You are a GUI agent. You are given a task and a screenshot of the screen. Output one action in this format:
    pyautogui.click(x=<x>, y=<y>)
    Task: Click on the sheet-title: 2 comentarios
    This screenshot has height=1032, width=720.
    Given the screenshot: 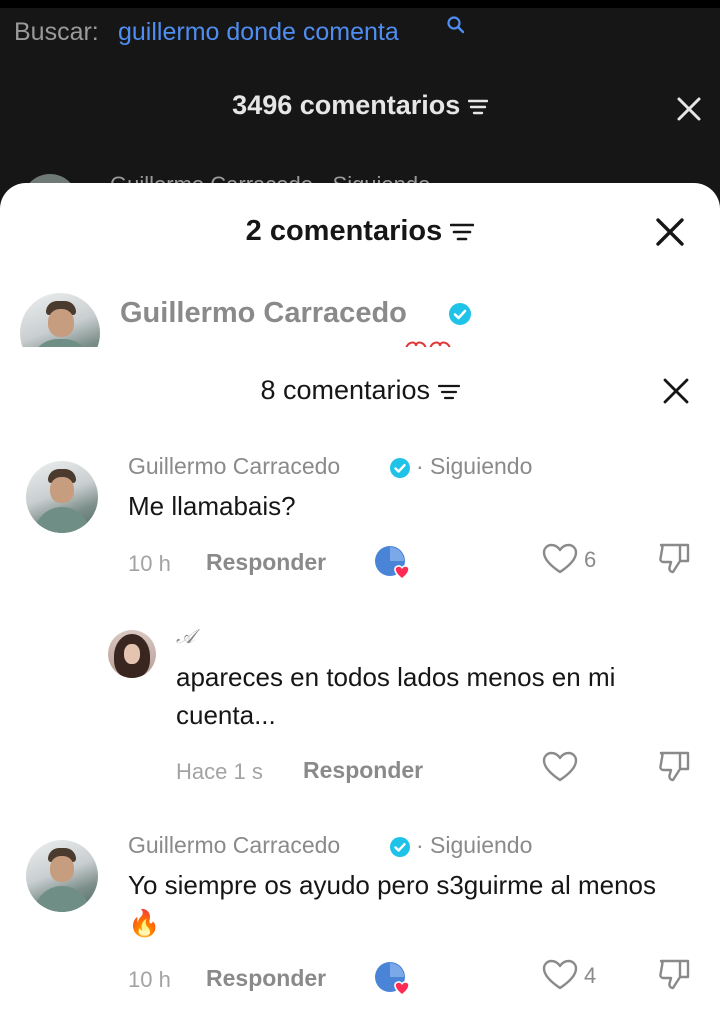 What is the action you would take?
    pyautogui.click(x=360, y=231)
    